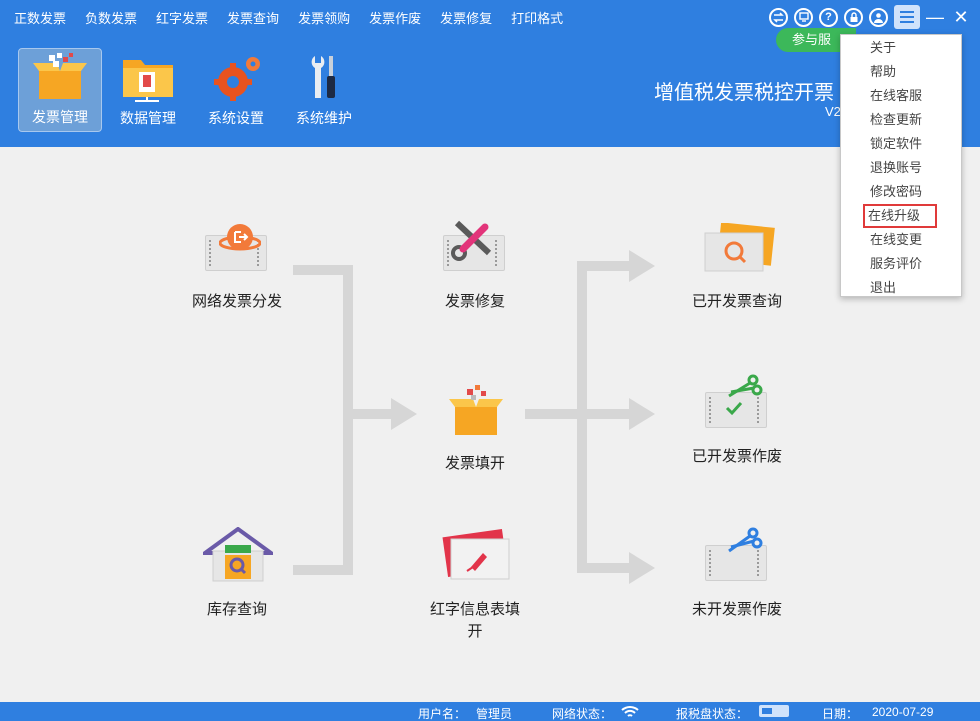 The image size is (980, 721). What do you see at coordinates (582, 714) in the screenshot?
I see `status-network-label: 网络状态：` at bounding box center [582, 714].